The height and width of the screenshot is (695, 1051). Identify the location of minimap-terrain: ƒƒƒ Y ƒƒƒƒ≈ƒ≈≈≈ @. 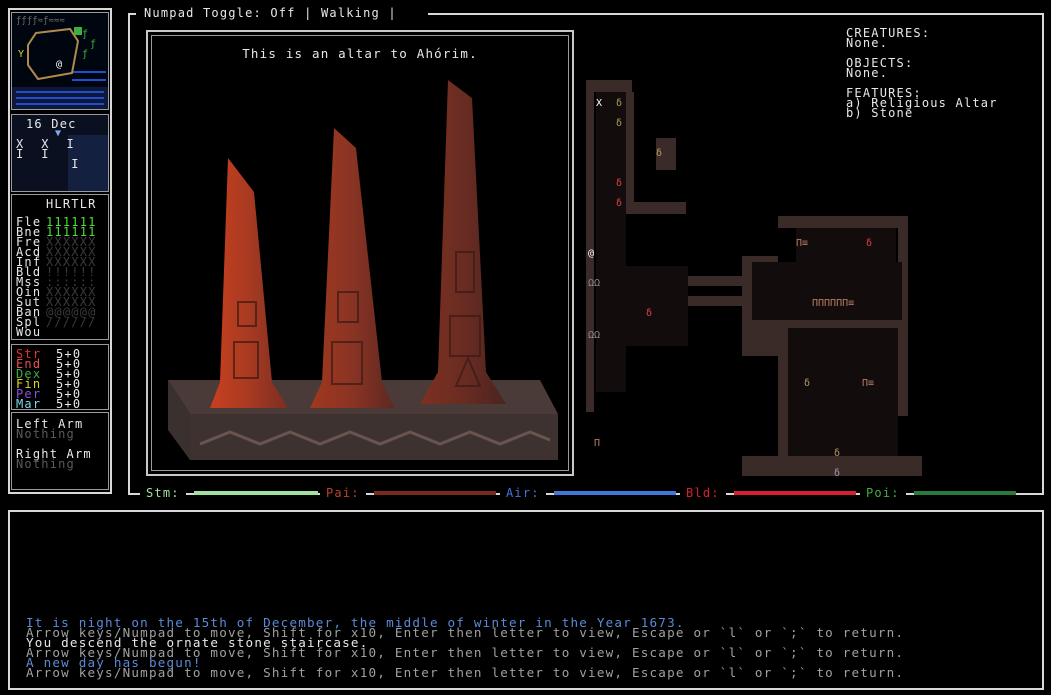
(60, 62).